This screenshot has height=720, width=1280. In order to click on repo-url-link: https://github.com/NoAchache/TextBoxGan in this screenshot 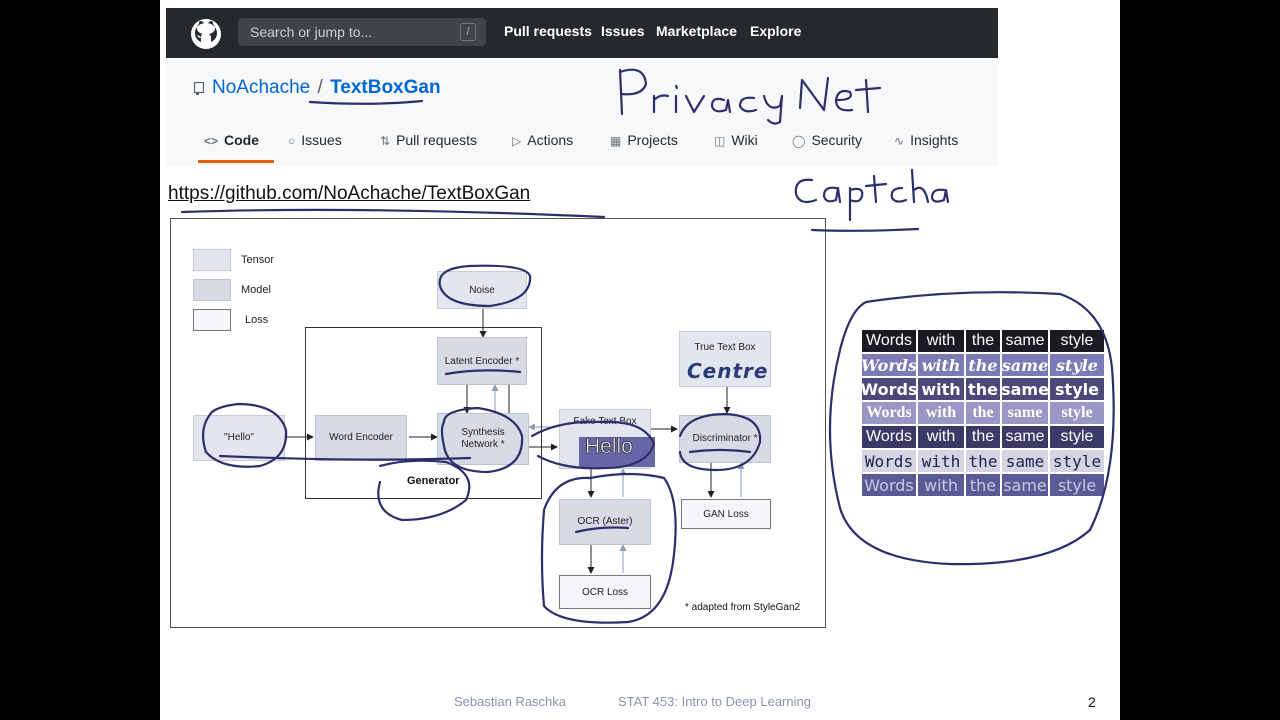, I will do `click(349, 194)`.